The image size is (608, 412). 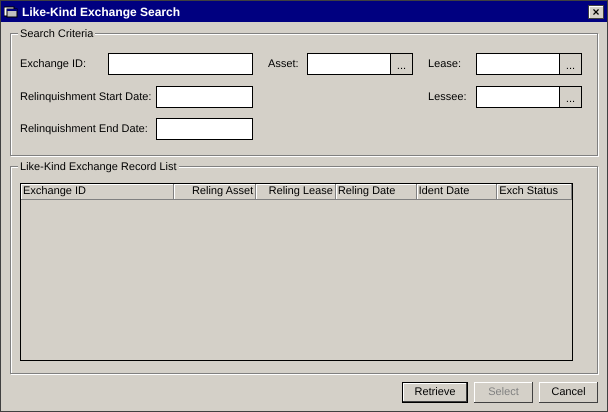 What do you see at coordinates (534, 192) in the screenshot?
I see `column-header: Exch Status` at bounding box center [534, 192].